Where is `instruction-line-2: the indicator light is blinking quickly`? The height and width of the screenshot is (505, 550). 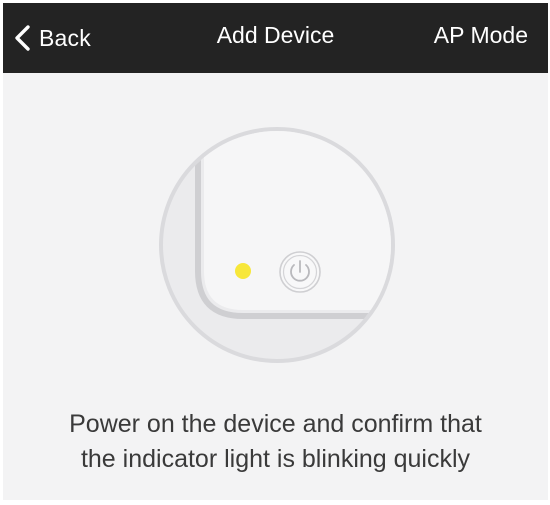 instruction-line-2: the indicator light is blinking quickly is located at coordinates (275, 459).